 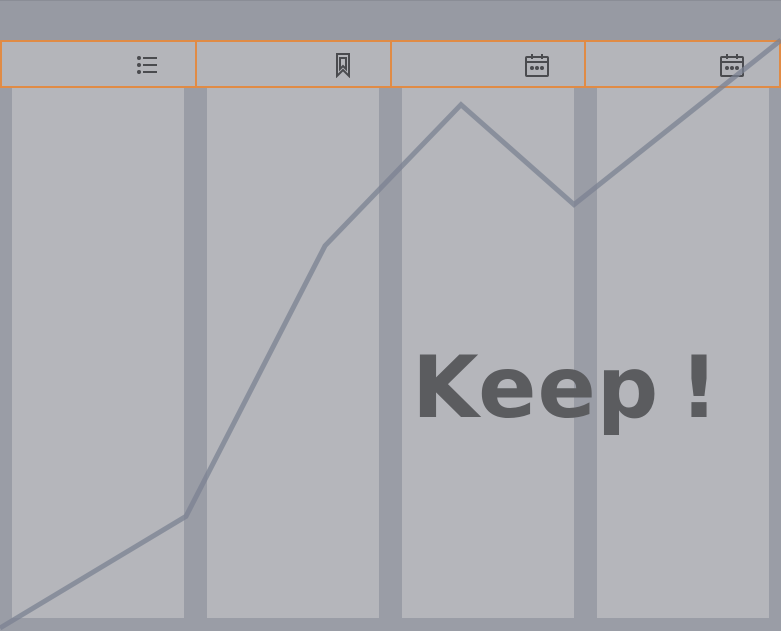 I want to click on tab-bookmarks, so click(x=293, y=64).